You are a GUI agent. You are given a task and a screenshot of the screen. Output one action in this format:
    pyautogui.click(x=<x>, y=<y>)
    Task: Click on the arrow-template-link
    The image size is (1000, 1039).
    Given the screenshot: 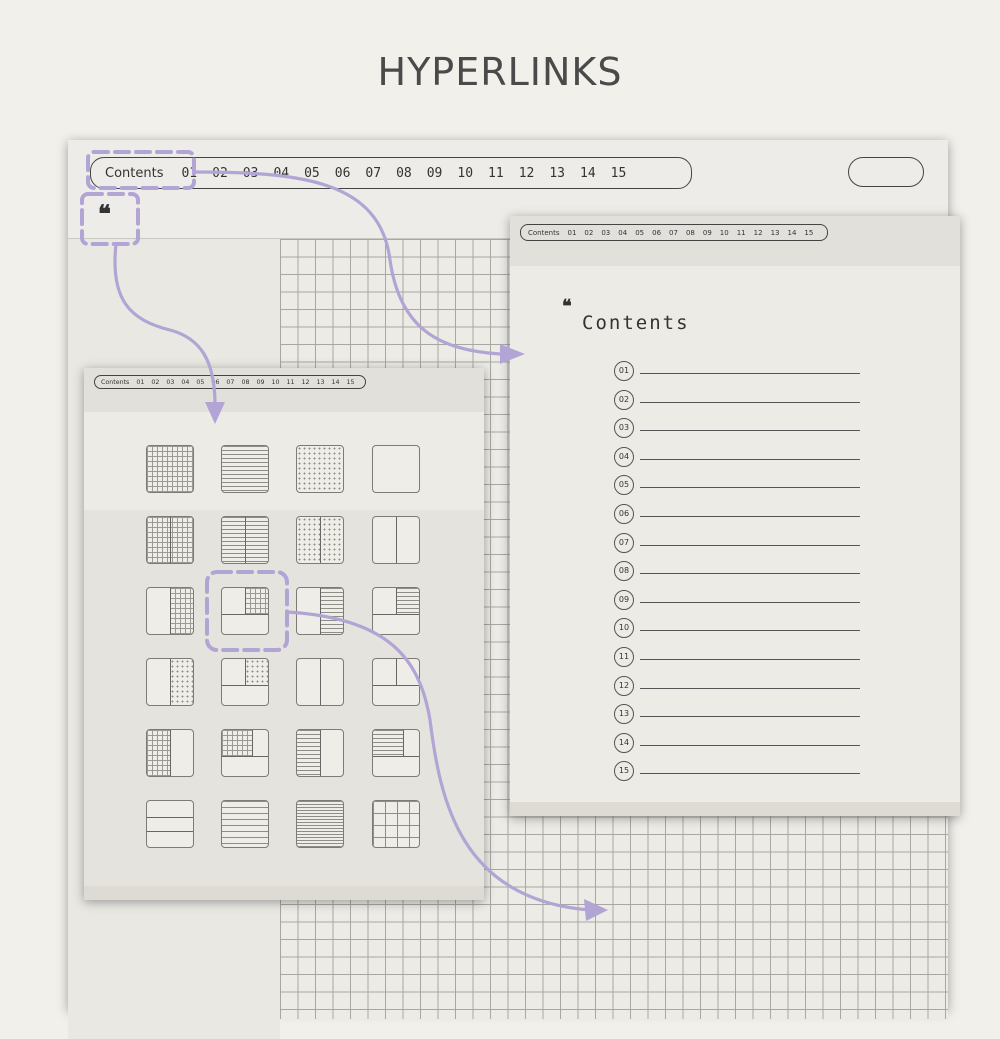 What is the action you would take?
    pyautogui.click(x=438, y=761)
    